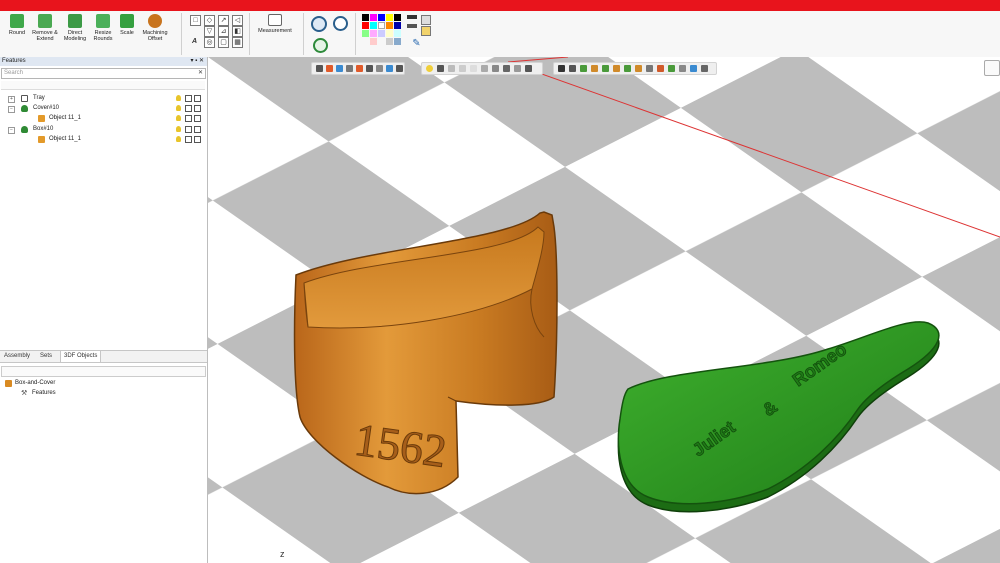 The image size is (1000, 563). What do you see at coordinates (155, 28) in the screenshot?
I see `machining-offset-button: Machining Offset` at bounding box center [155, 28].